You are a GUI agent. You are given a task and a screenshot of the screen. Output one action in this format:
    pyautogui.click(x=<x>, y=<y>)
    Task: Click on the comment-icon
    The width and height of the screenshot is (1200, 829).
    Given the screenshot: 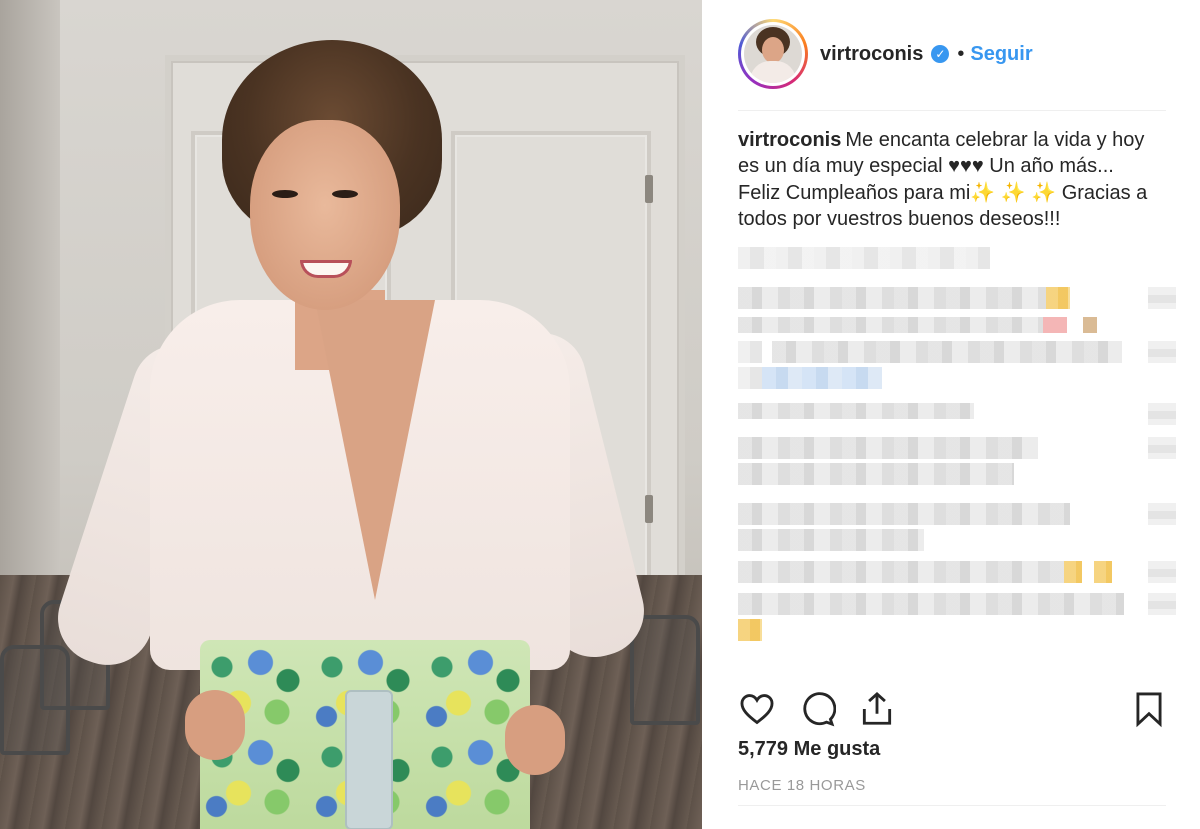 What is the action you would take?
    pyautogui.click(x=817, y=709)
    